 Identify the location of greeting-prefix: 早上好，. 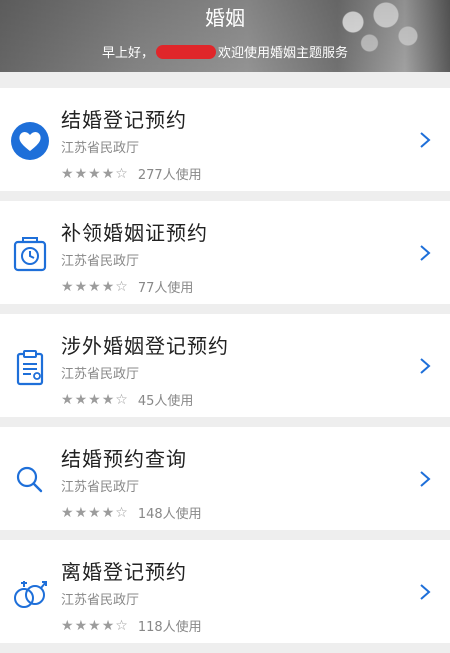
(127, 53).